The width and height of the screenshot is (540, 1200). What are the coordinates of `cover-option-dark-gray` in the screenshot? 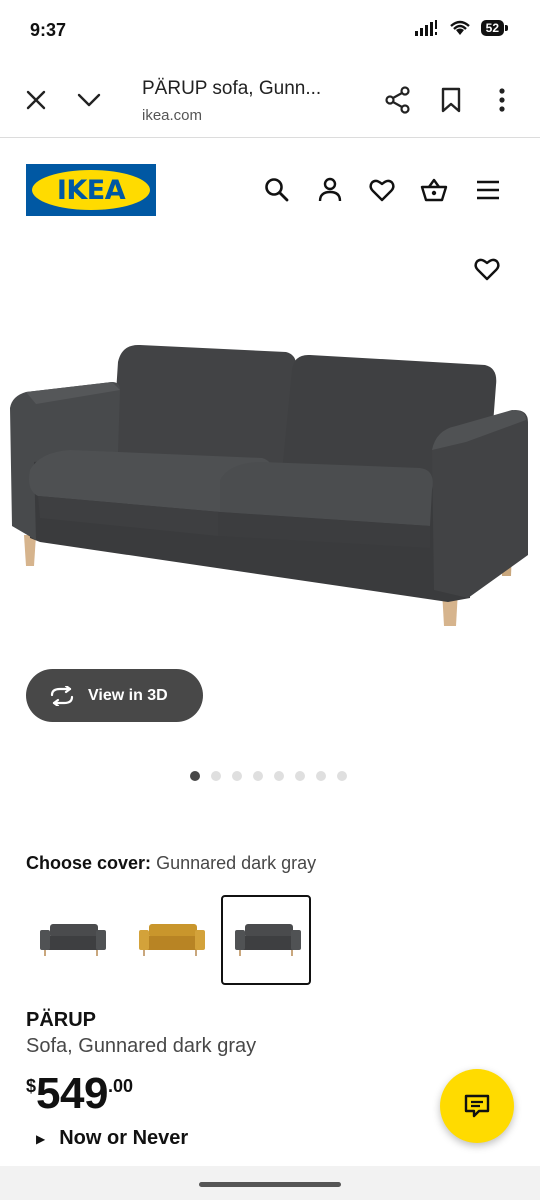 It's located at (71, 940).